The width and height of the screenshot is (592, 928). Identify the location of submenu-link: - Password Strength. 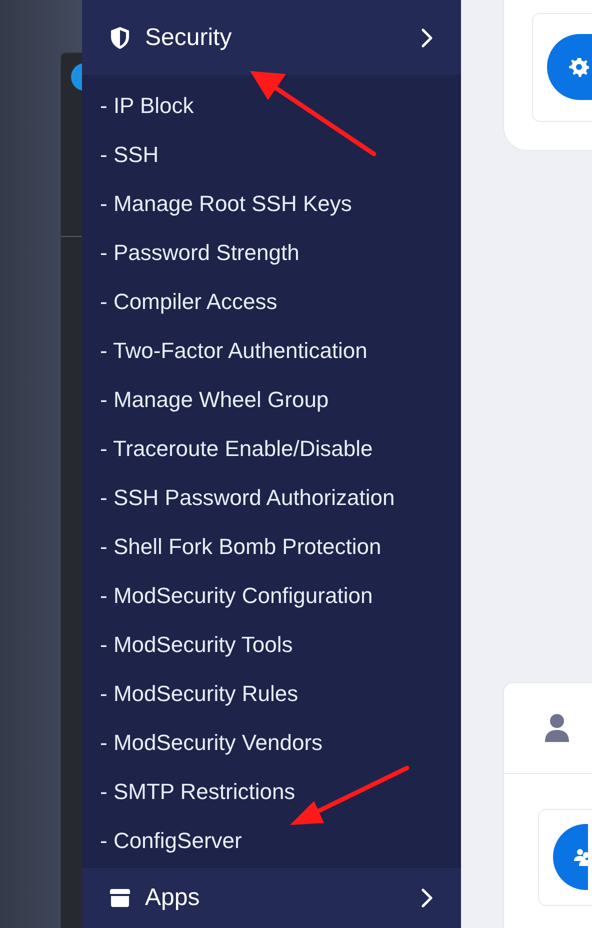
(271, 252).